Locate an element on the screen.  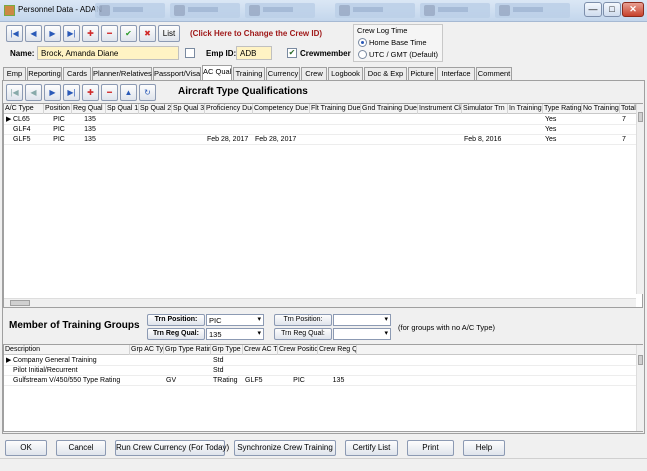
aircraft-column-header: Sp Qual 3 is located at coordinates (188, 109).